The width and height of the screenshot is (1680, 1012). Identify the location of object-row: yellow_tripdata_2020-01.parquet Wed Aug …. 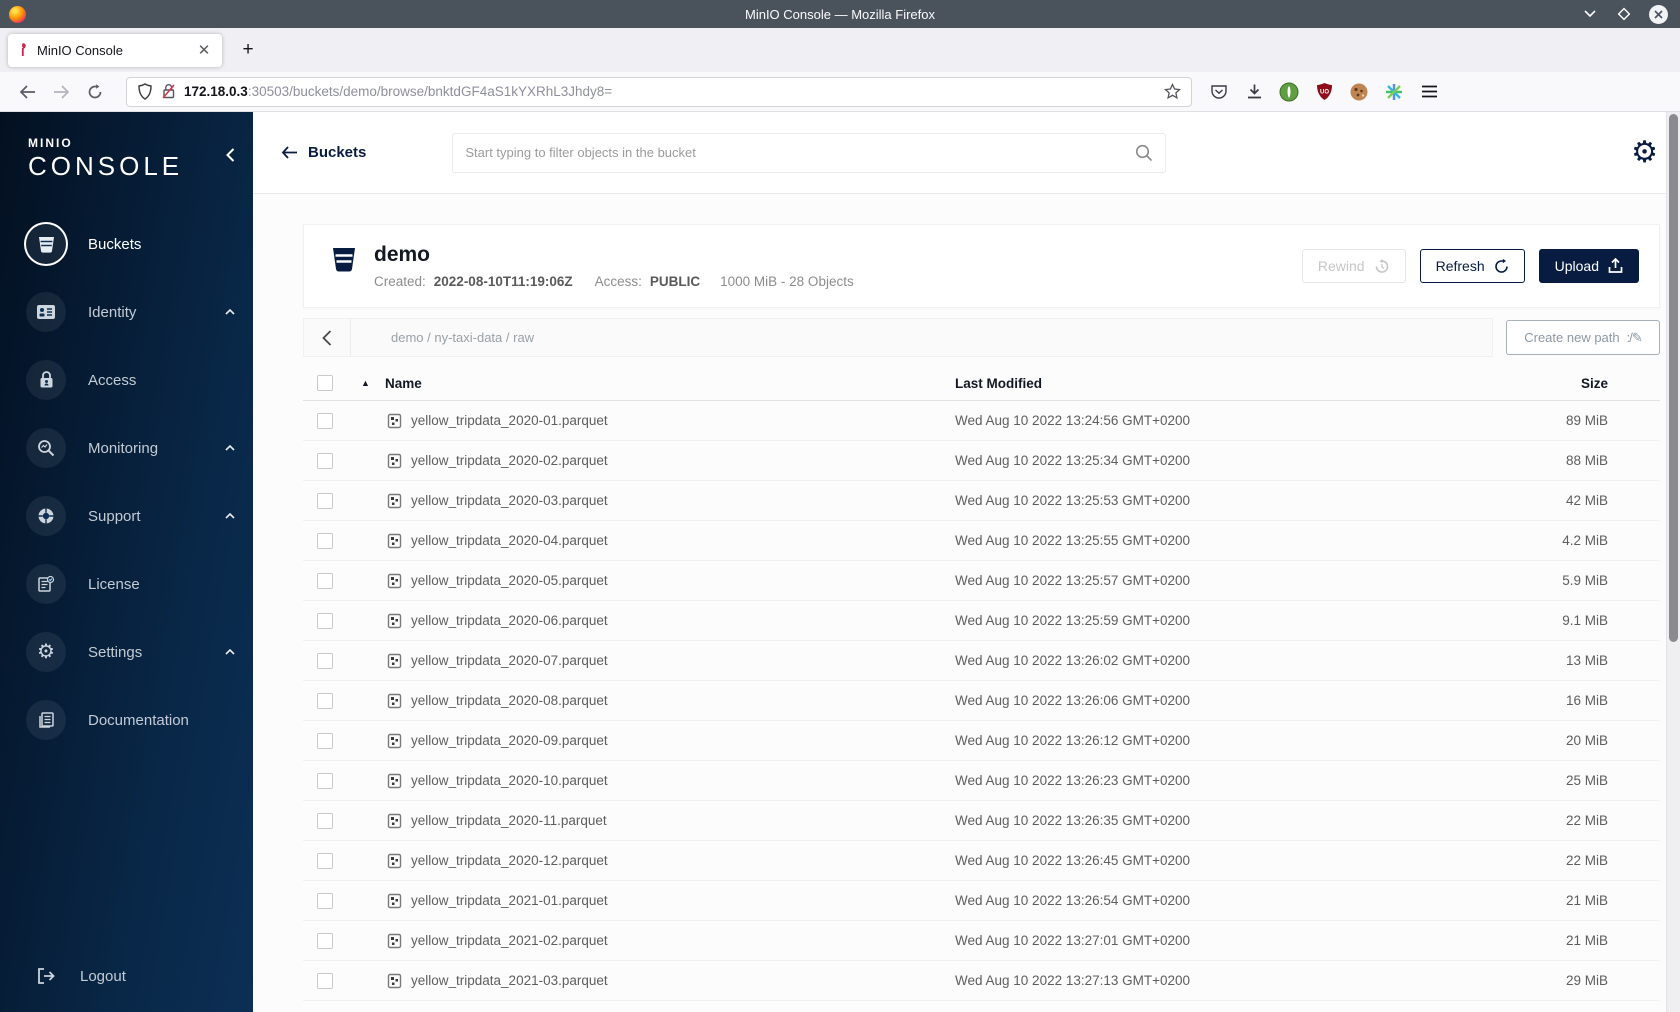
(981, 421).